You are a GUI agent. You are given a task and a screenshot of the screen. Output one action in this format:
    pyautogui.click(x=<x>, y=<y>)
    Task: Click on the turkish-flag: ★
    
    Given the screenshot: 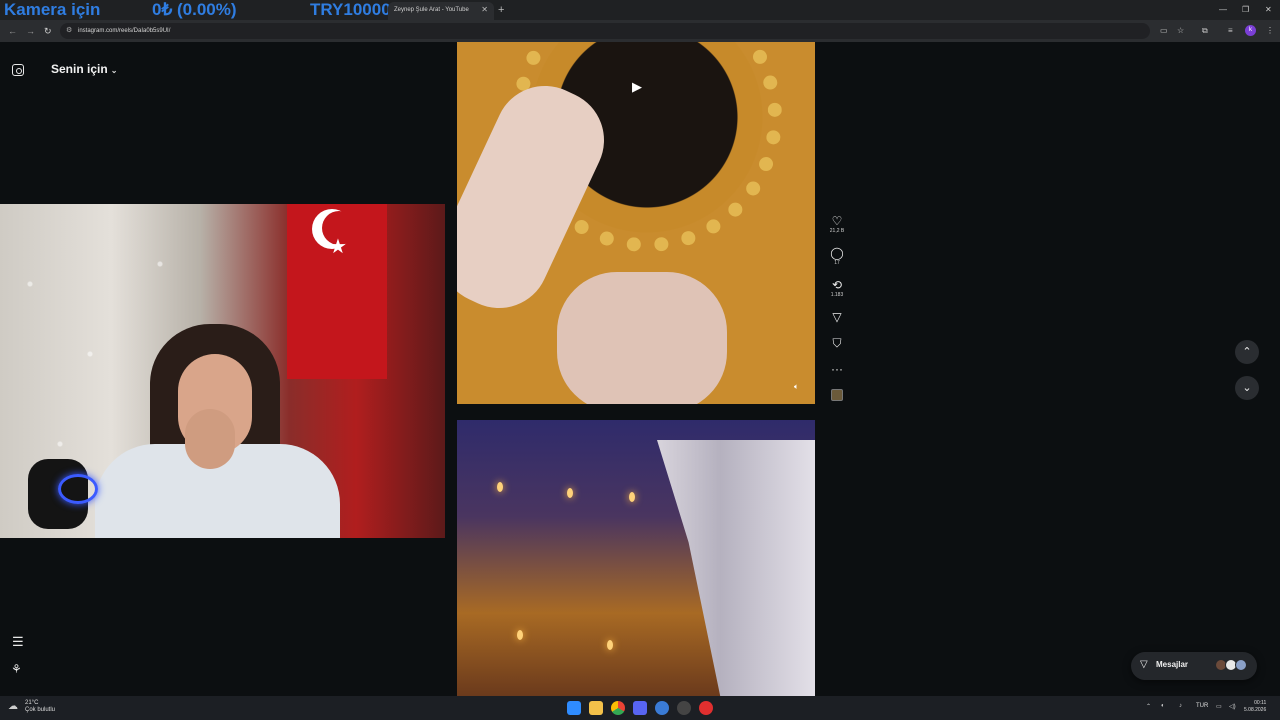 What is the action you would take?
    pyautogui.click(x=337, y=291)
    